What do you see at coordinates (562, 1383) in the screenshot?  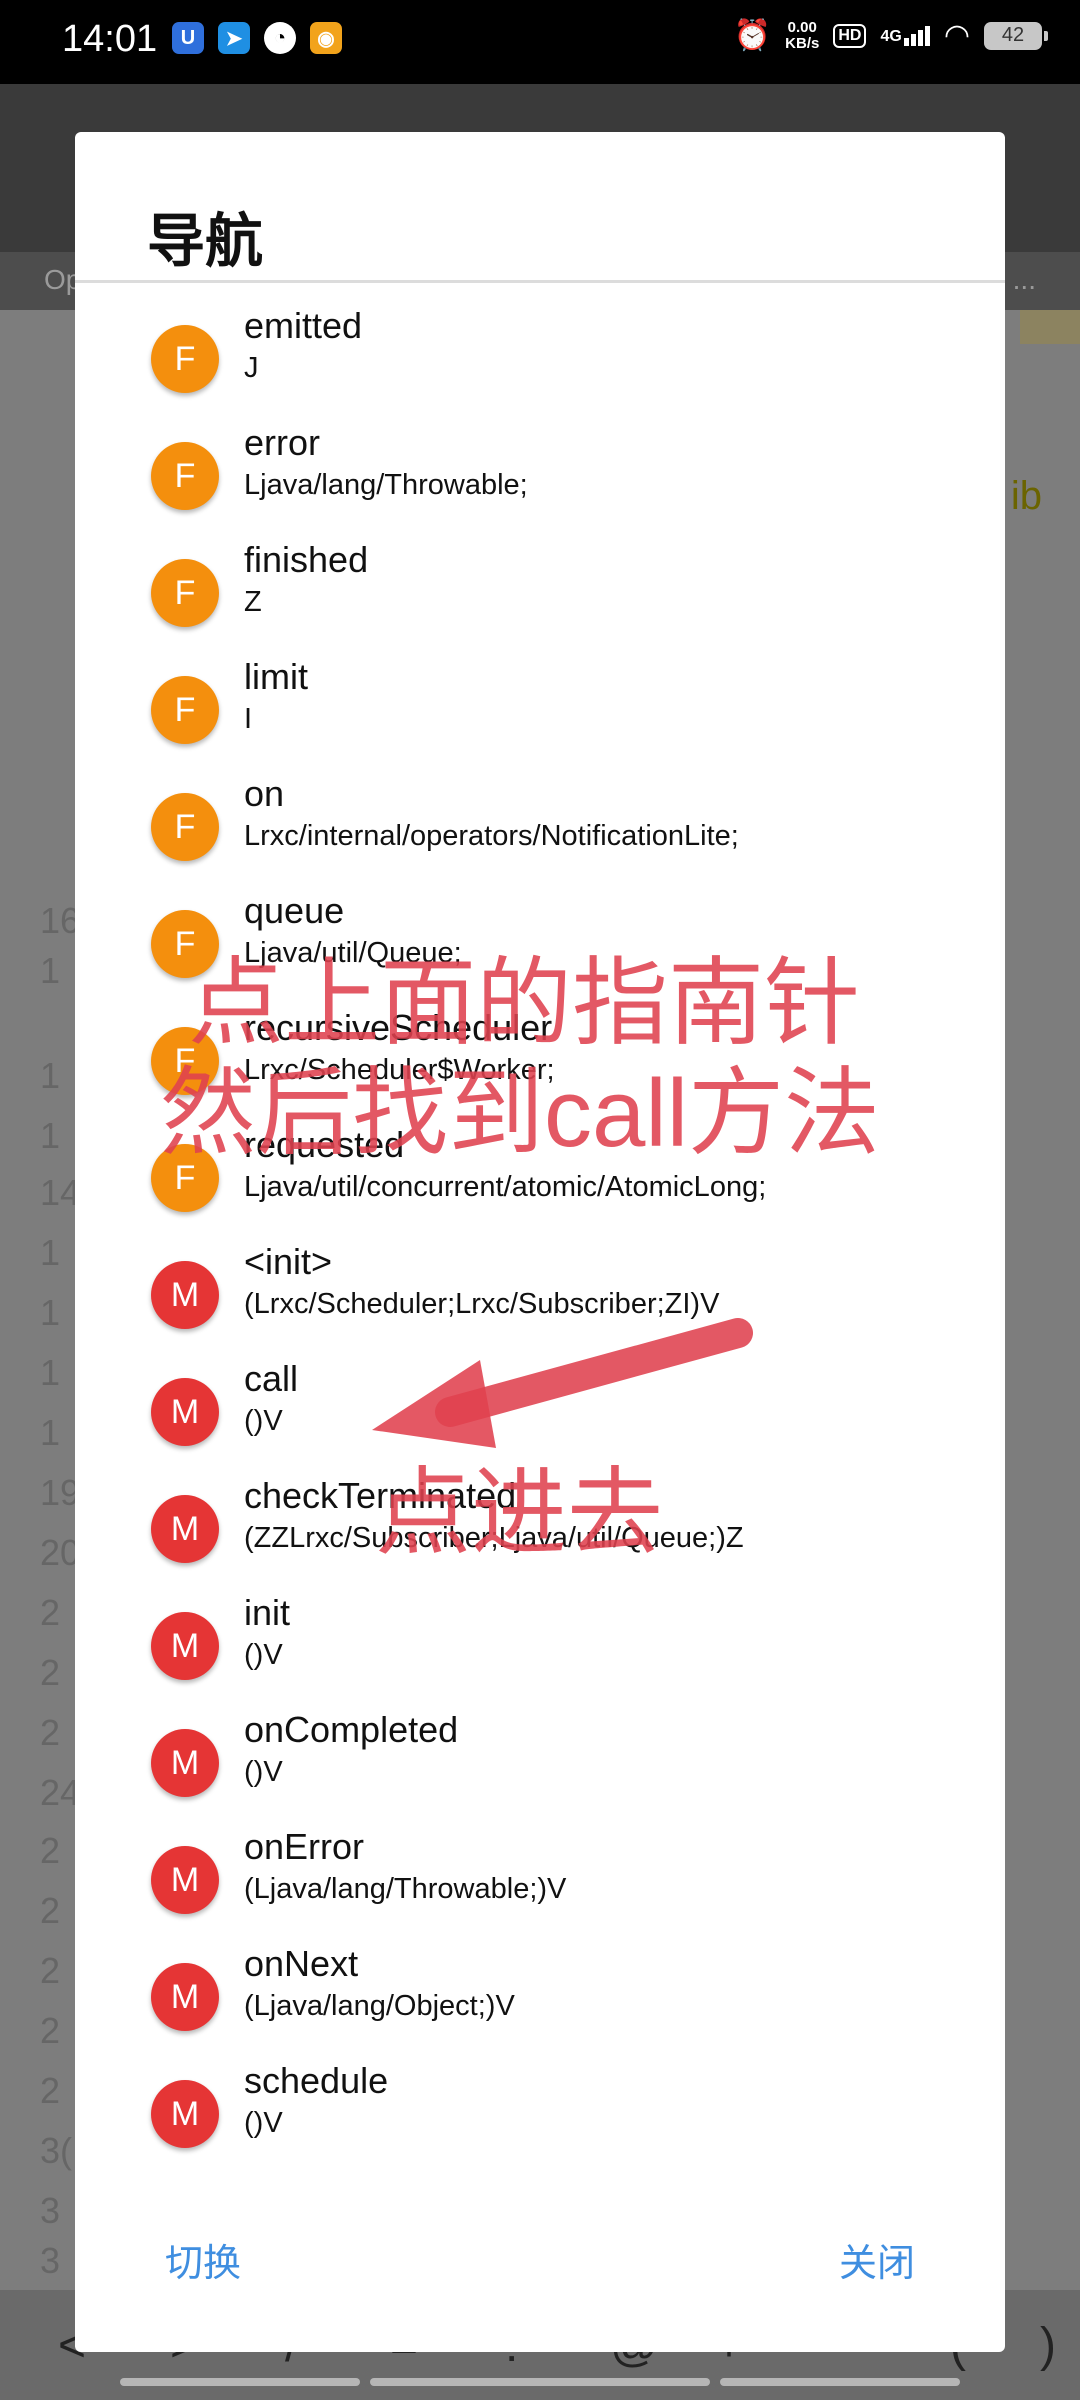 I see `annotation-arrow` at bounding box center [562, 1383].